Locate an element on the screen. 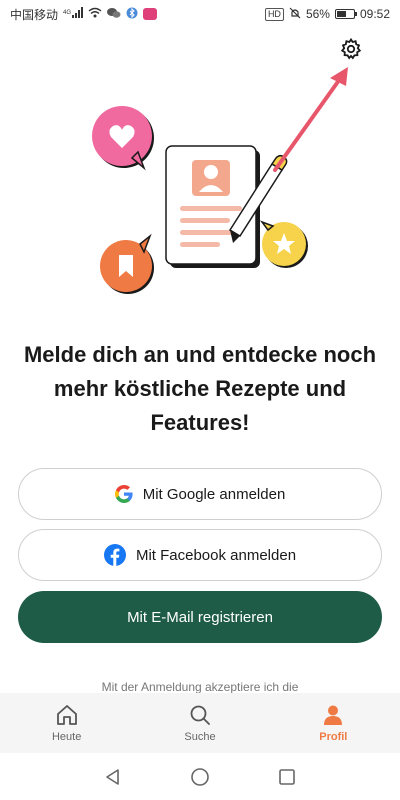 This screenshot has width=400, height=800. status-bar-left: 中国移动 4G is located at coordinates (84, 14).